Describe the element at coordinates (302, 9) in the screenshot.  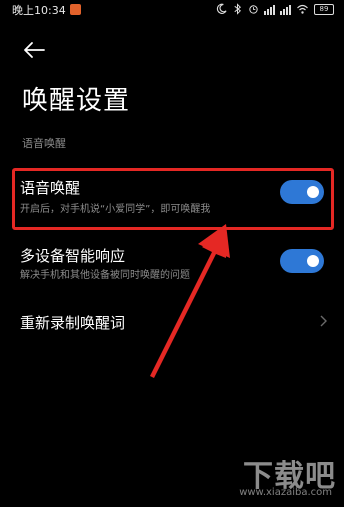
I see `wifi-icon` at that location.